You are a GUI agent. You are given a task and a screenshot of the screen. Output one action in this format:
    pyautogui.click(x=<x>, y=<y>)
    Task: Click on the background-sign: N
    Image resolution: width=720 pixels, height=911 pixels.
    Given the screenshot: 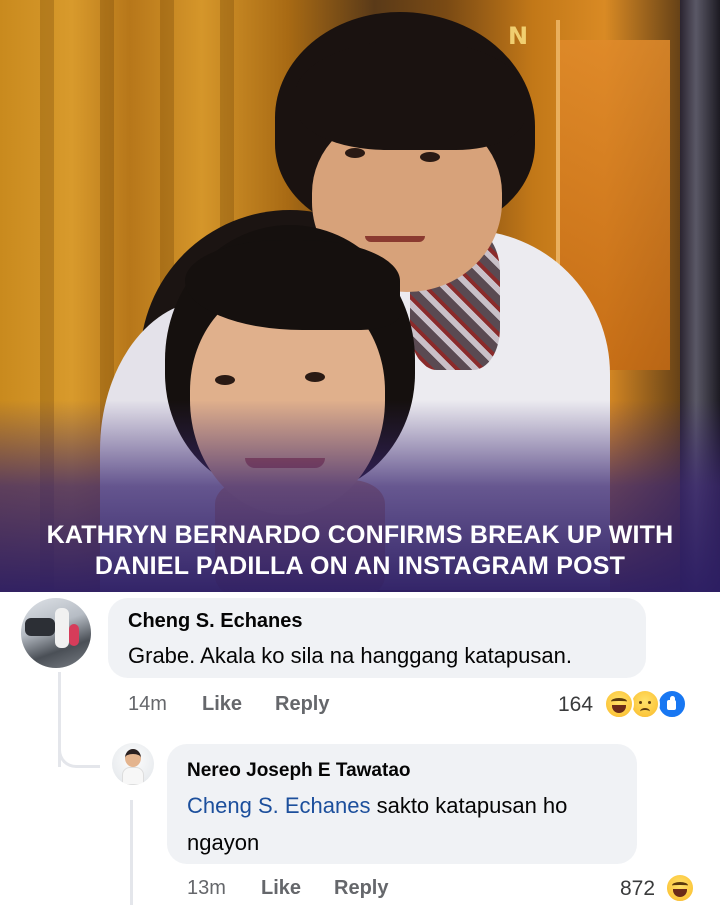 What is the action you would take?
    pyautogui.click(x=518, y=36)
    